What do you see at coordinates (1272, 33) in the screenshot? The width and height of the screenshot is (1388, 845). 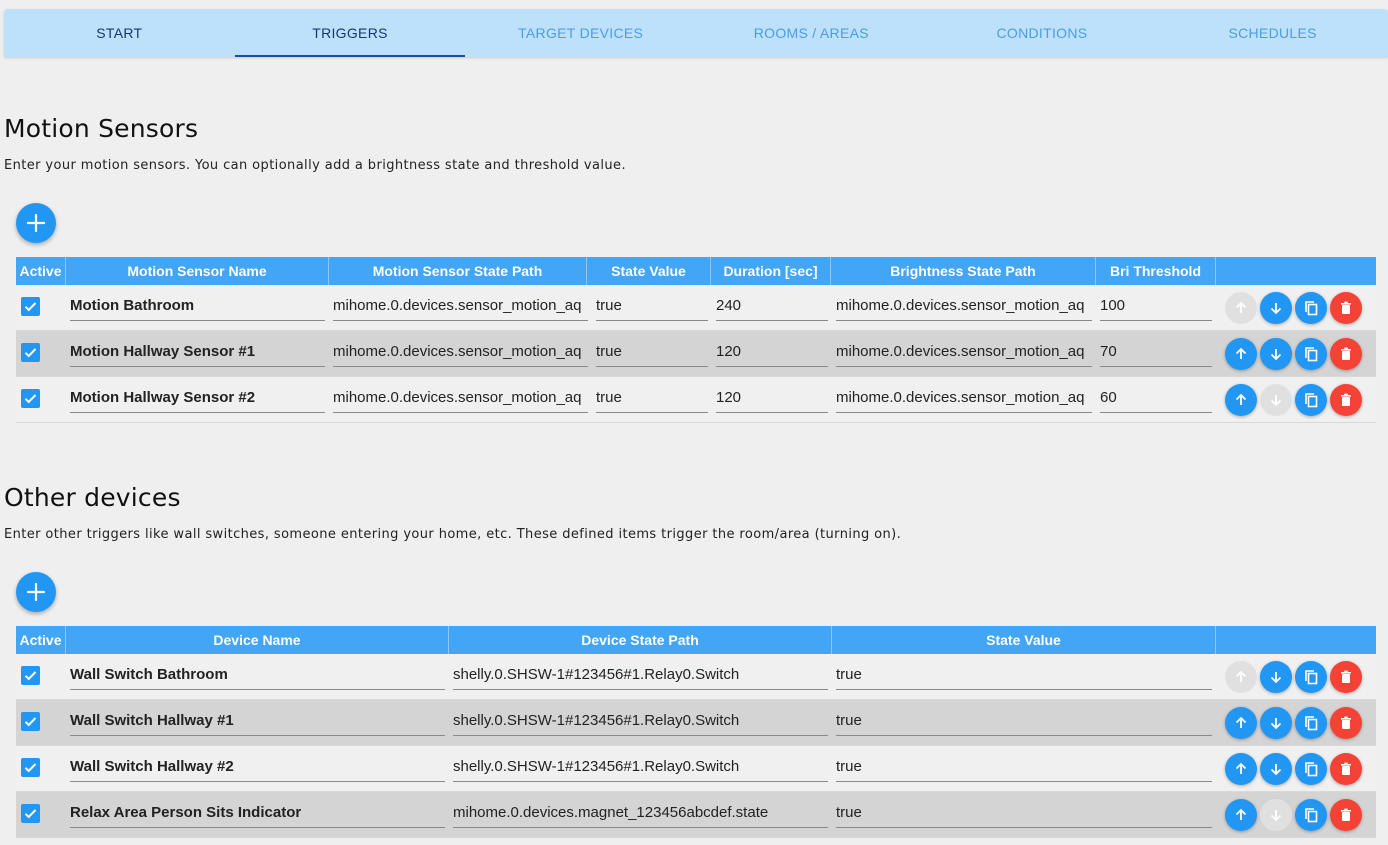 I see `tab-schedules: SCHEDULES` at bounding box center [1272, 33].